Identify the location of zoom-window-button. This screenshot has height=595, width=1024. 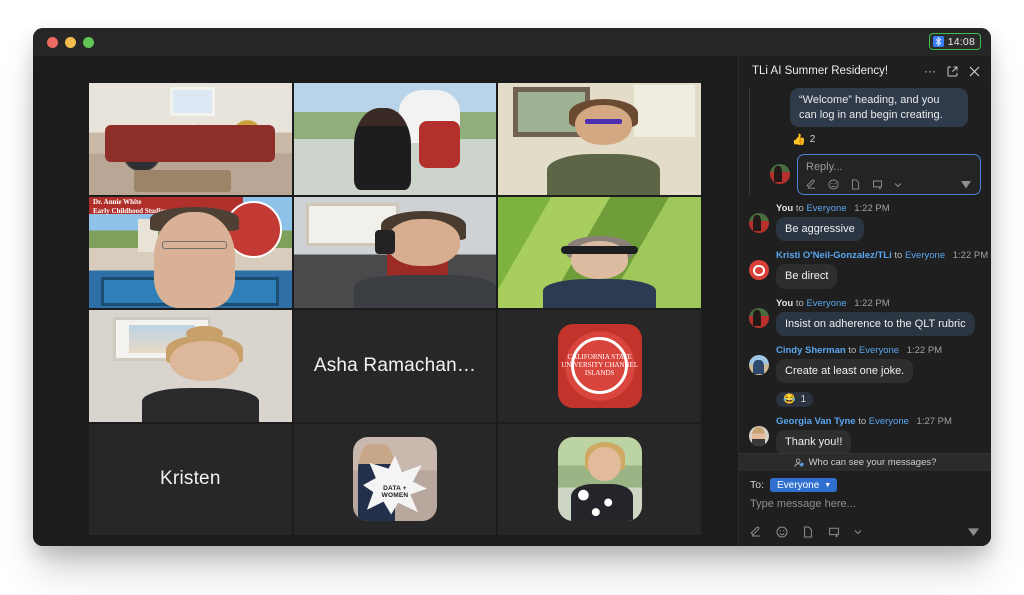
(88, 42).